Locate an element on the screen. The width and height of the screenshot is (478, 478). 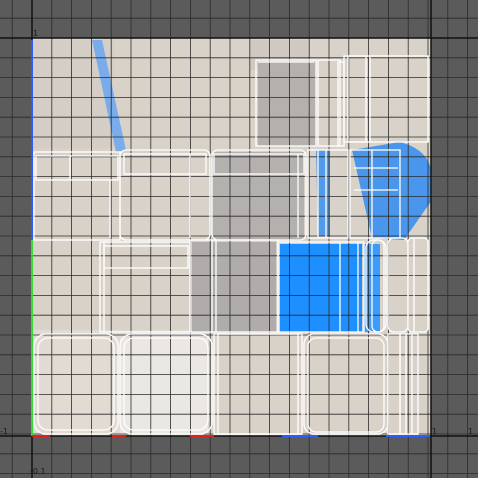
selected-face-blue is located at coordinates (330, 288).